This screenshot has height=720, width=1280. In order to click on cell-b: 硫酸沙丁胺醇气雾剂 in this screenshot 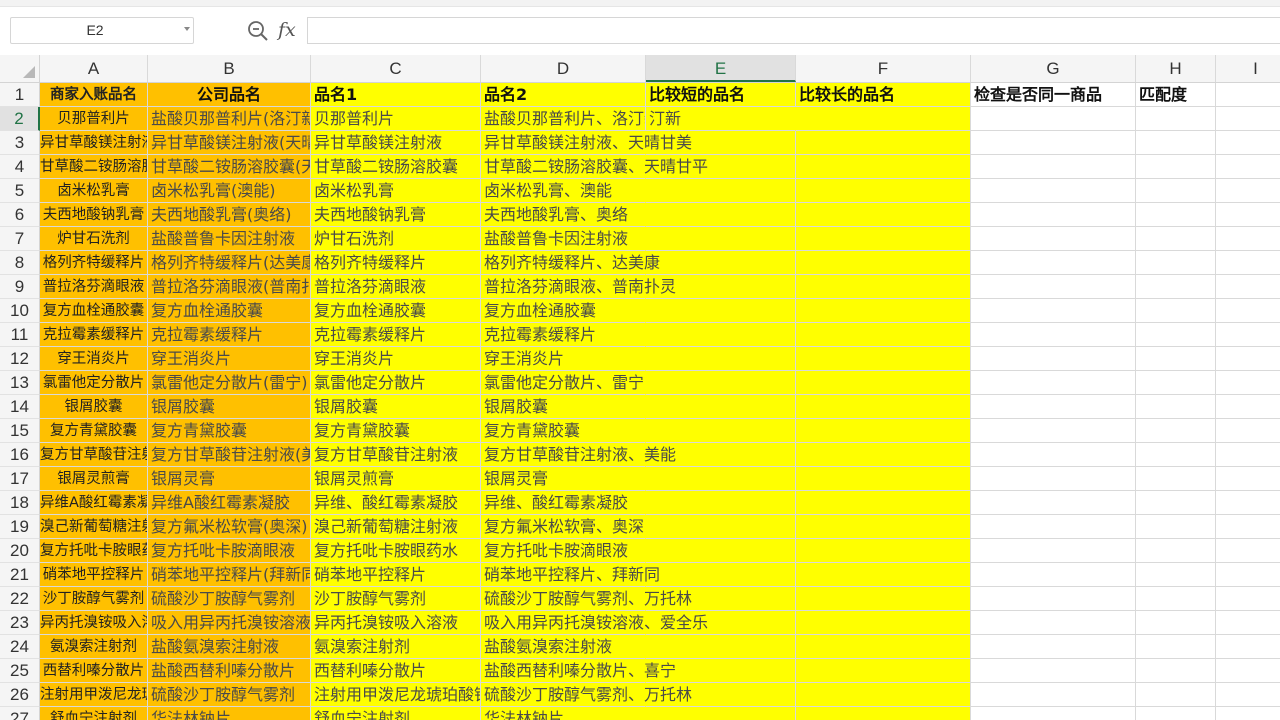, I will do `click(229, 599)`.